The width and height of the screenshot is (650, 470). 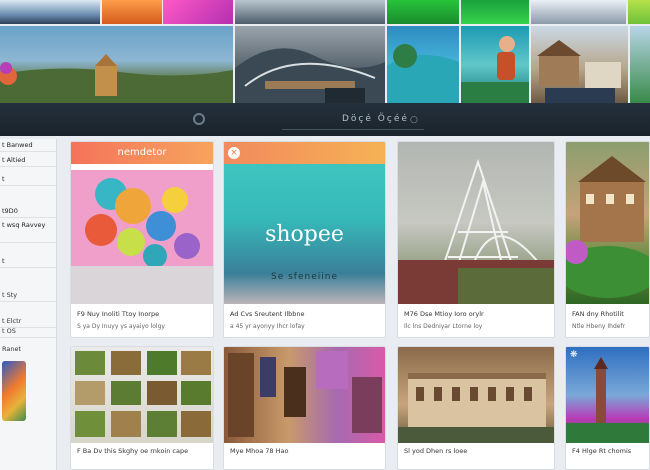 What do you see at coordinates (375, 119) in the screenshot?
I see `search-text: Döçé Öçéé` at bounding box center [375, 119].